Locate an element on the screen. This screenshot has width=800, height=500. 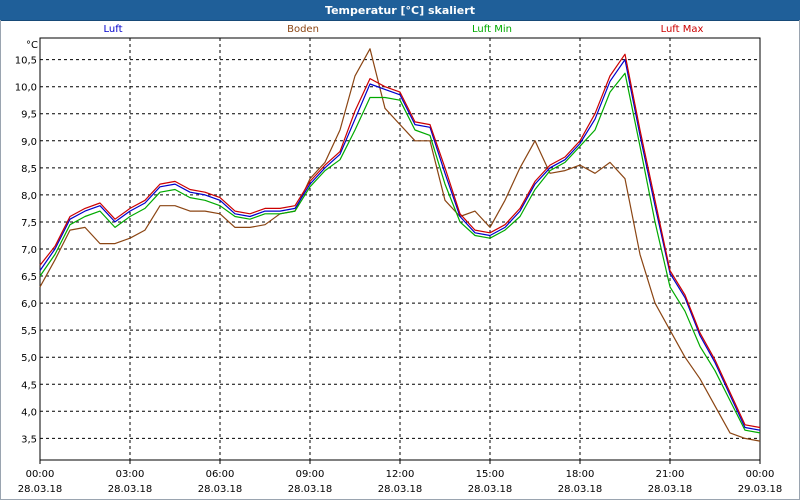
x-tick-time: 06:00 is located at coordinates (220, 474).